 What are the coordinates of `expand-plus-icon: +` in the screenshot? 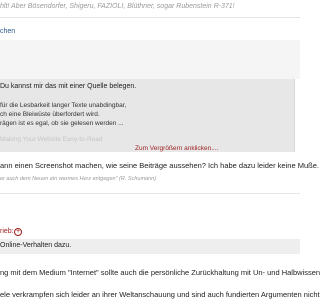 It's located at (18, 232).